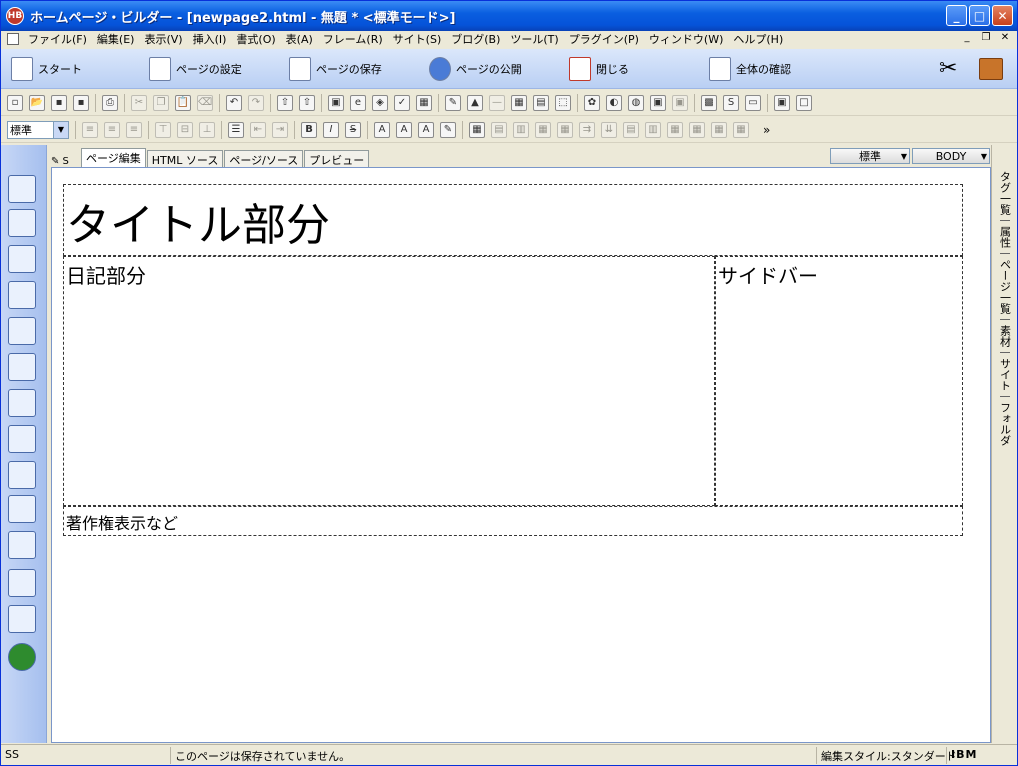 Image resolution: width=1018 pixels, height=766 pixels. Describe the element at coordinates (22, 657) in the screenshot. I see `add-icon` at that location.